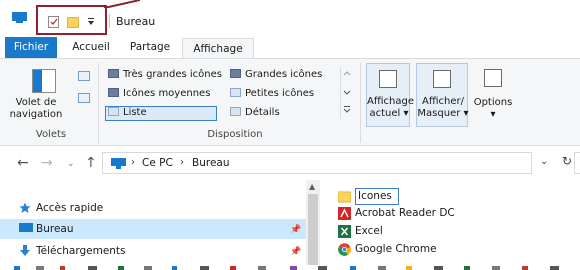  Describe the element at coordinates (396, 249) in the screenshot. I see `file-name: Google Chrome` at that location.